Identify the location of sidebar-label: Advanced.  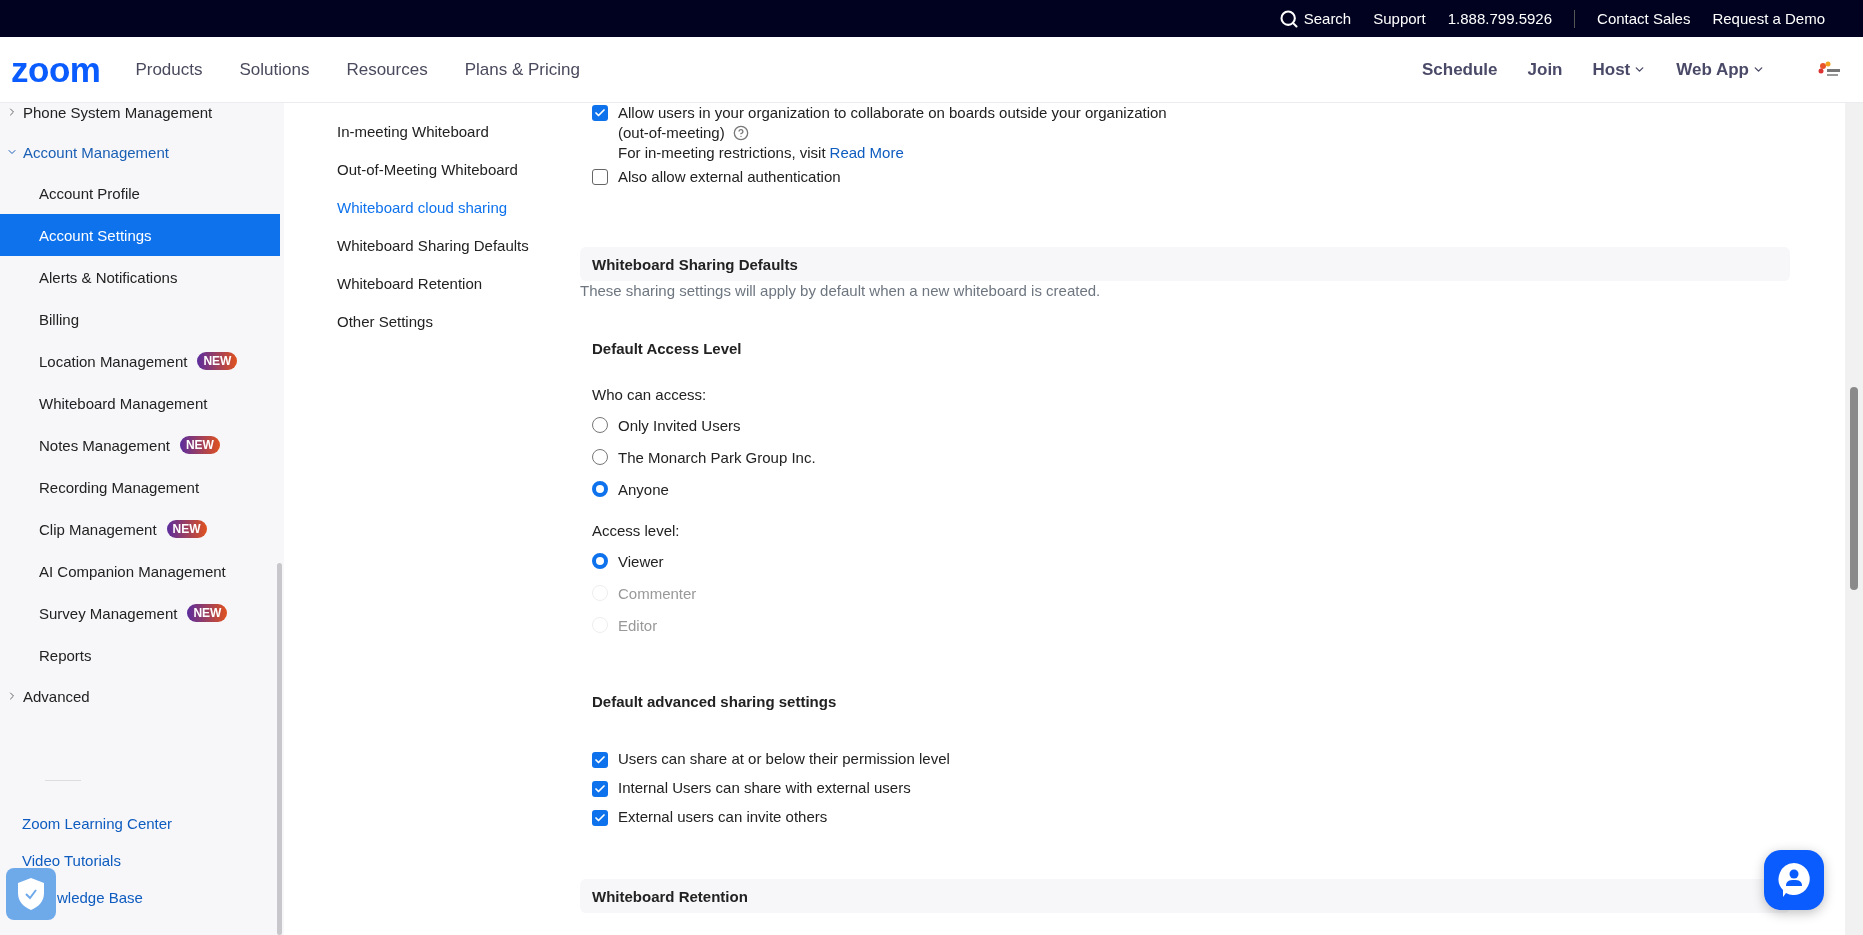
(56, 696).